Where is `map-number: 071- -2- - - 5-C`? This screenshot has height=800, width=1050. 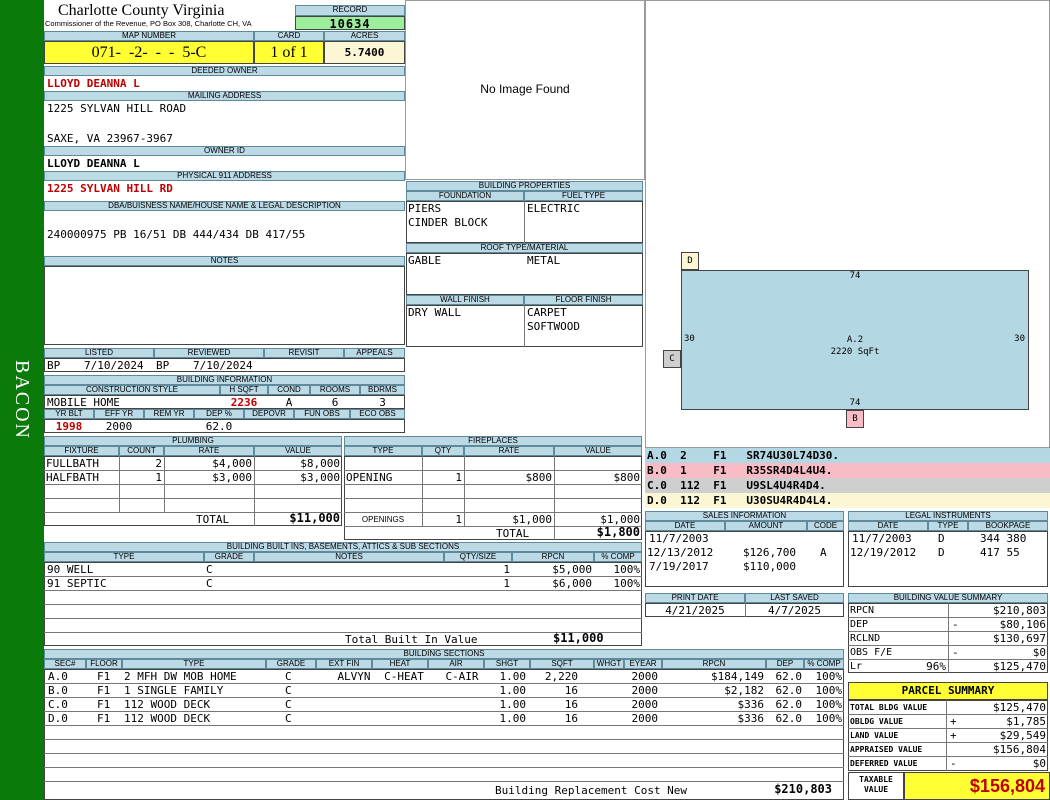 map-number: 071- -2- - - 5-C is located at coordinates (149, 52).